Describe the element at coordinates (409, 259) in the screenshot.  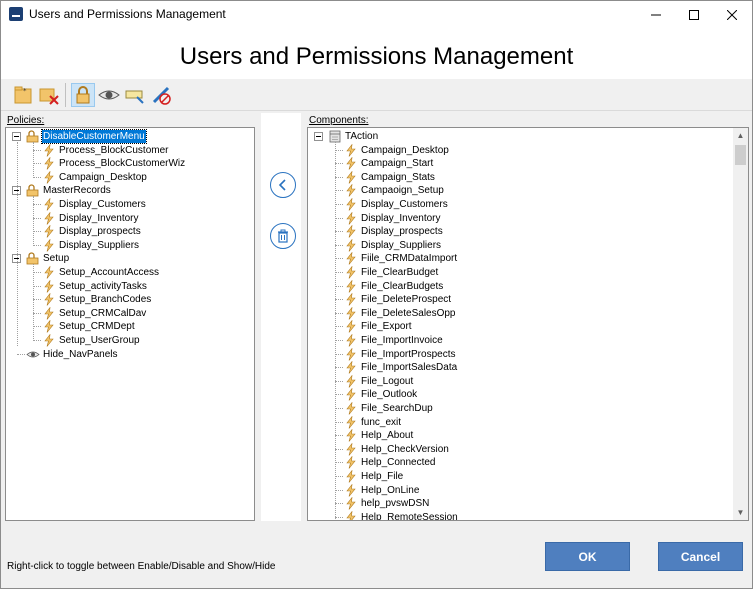
I see `tree-node-label: Fiile_CRMDataImport` at that location.